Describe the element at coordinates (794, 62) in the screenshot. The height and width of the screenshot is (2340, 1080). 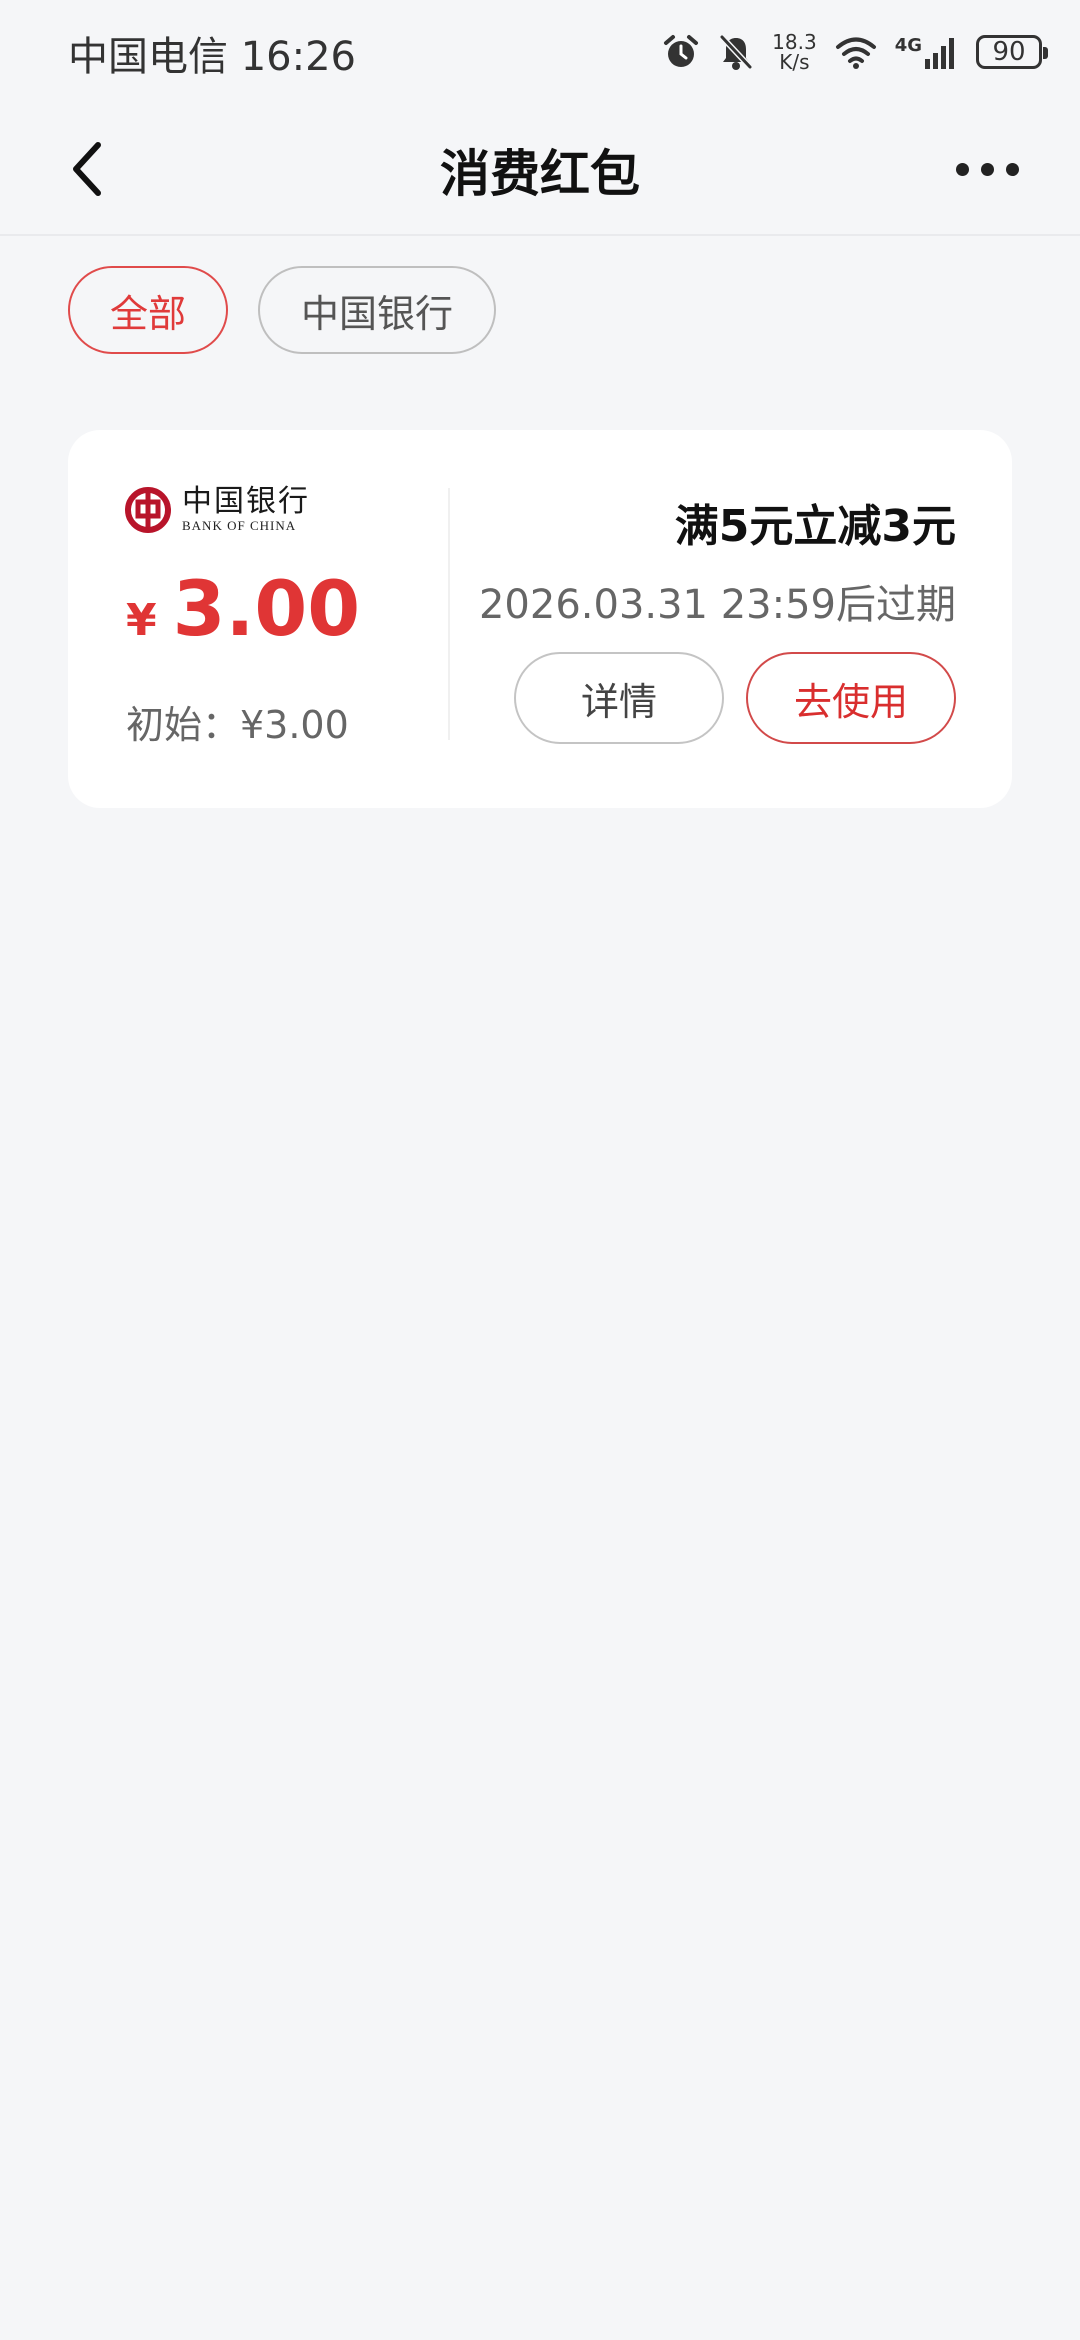
I see `net-speed-unit: K/s` at that location.